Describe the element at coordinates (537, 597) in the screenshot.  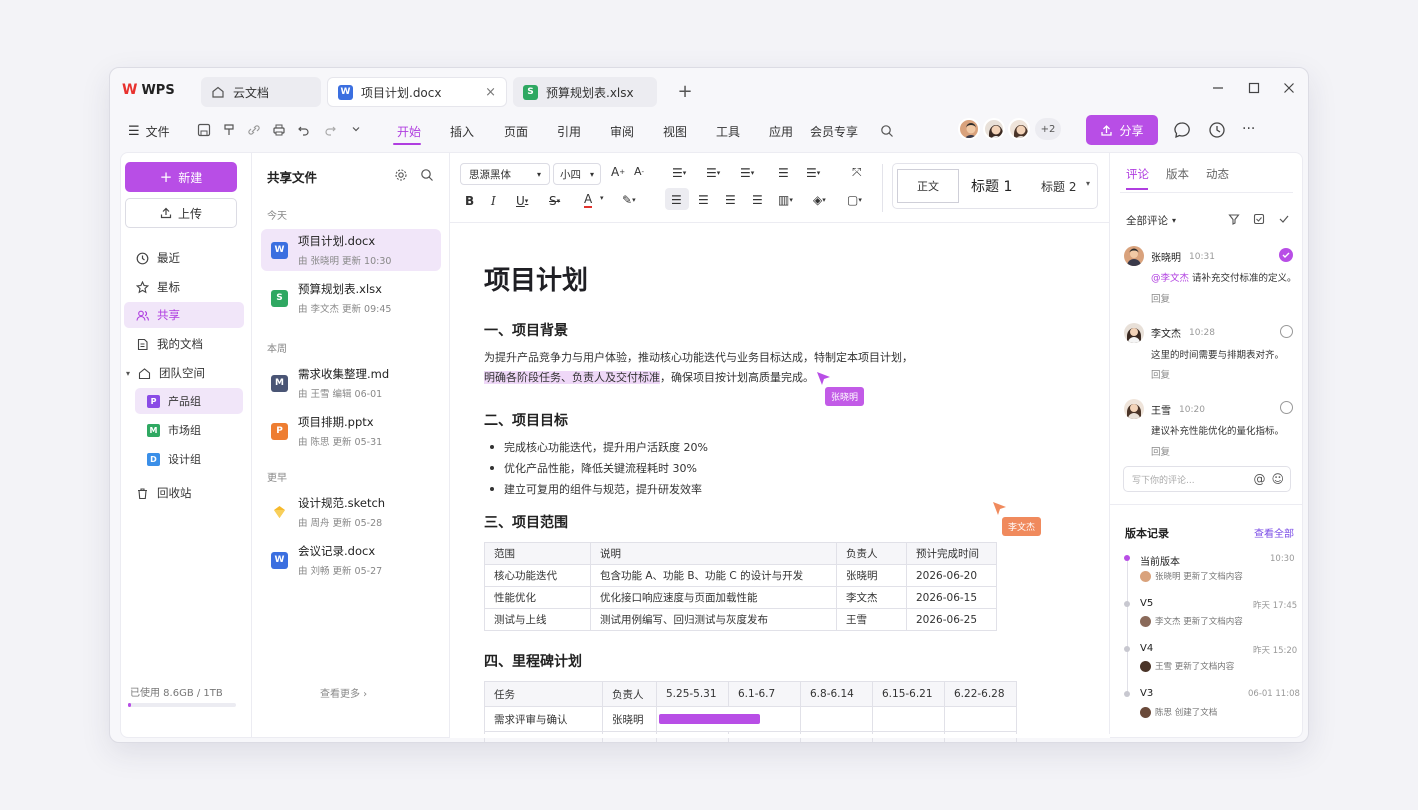
I see `table-cell: 性能优化` at that location.